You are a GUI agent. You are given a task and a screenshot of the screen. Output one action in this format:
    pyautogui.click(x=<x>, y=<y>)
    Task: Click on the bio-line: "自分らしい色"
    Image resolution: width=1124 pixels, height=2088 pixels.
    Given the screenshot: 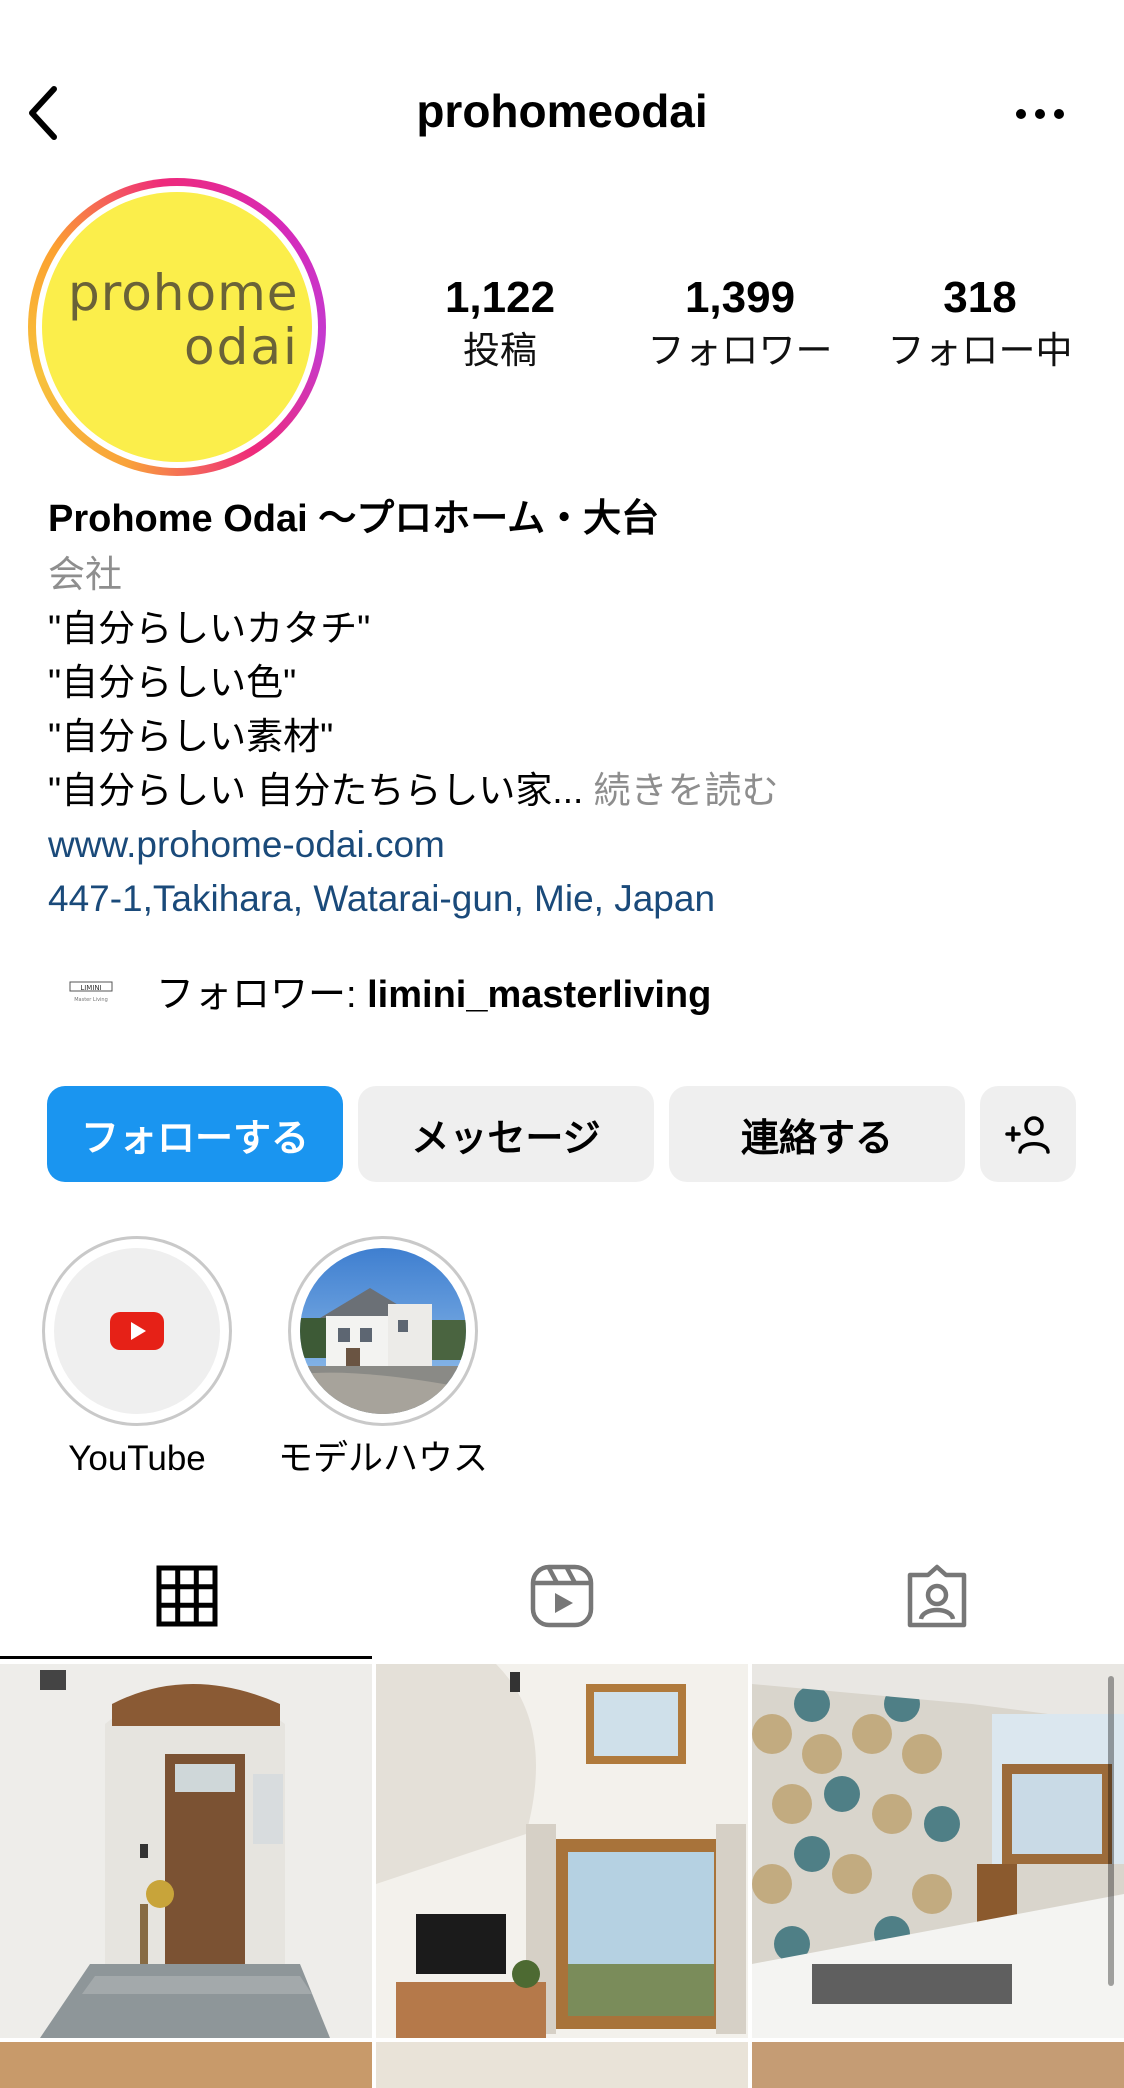 What is the action you would take?
    pyautogui.click(x=172, y=682)
    